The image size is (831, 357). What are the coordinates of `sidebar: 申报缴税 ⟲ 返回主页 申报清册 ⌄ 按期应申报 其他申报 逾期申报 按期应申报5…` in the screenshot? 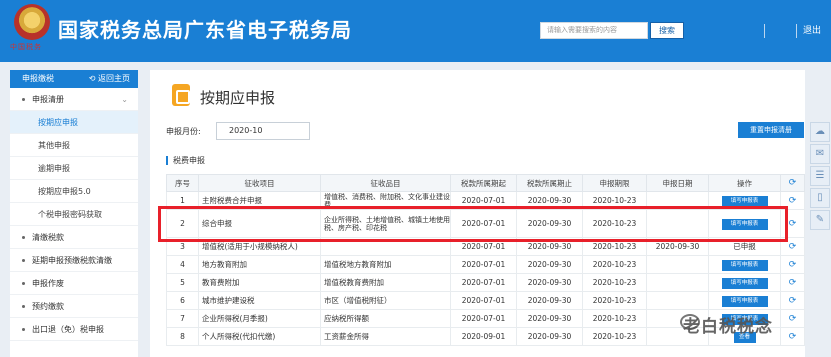 It's located at (74, 213).